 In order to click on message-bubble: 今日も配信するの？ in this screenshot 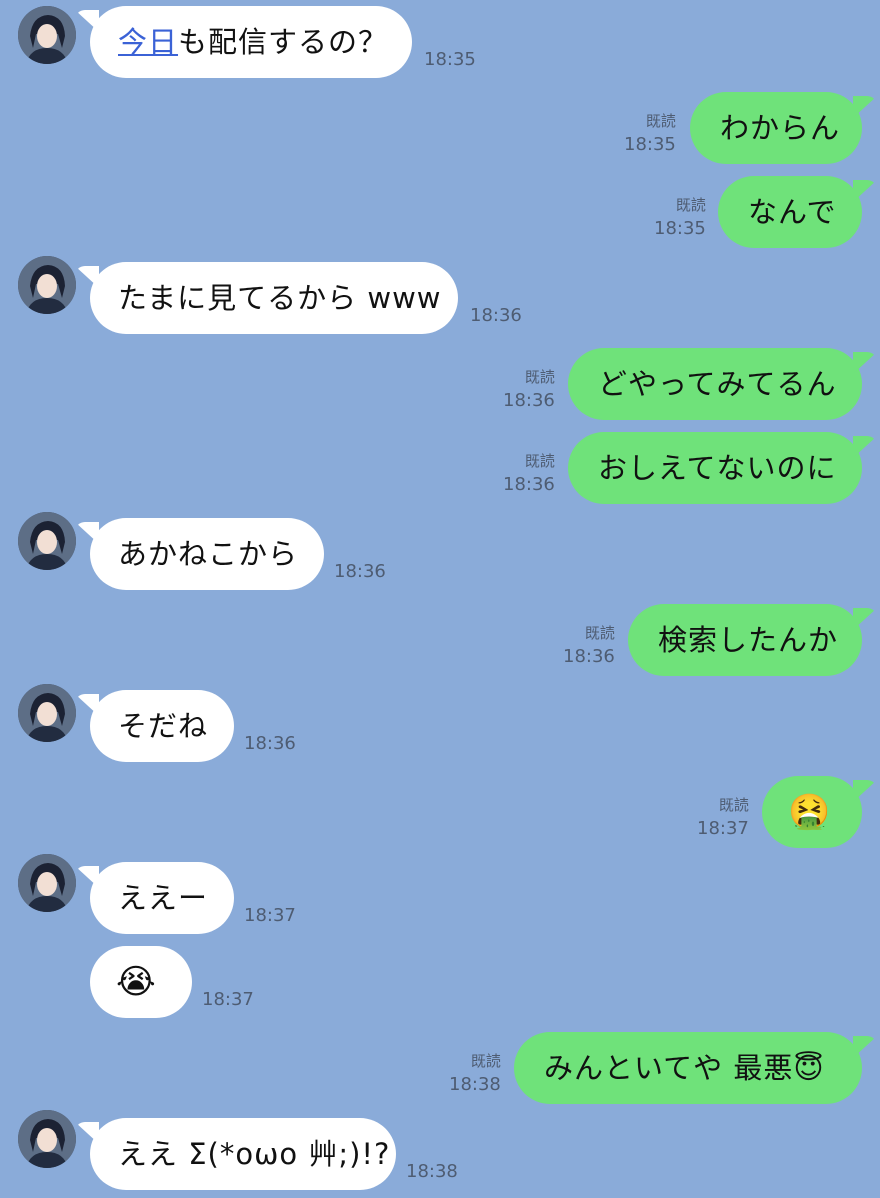, I will do `click(243, 42)`.